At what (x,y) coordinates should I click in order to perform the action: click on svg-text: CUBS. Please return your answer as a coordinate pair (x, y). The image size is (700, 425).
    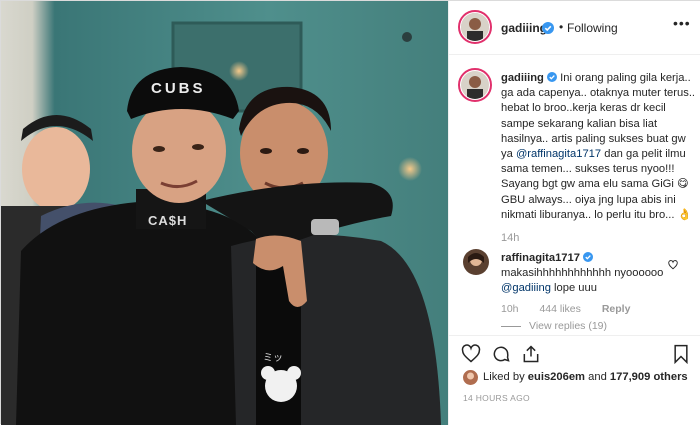
    Looking at the image, I should click on (178, 88).